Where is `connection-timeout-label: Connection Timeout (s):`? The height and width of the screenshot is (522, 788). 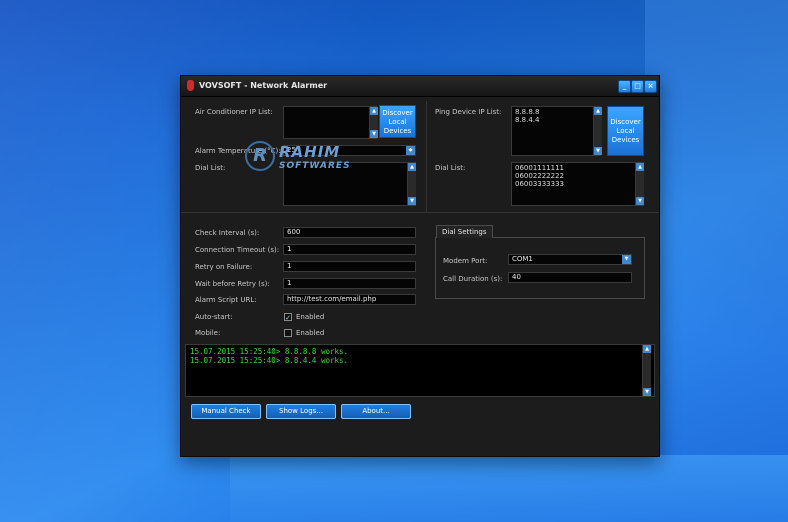
connection-timeout-label: Connection Timeout (s): is located at coordinates (237, 250).